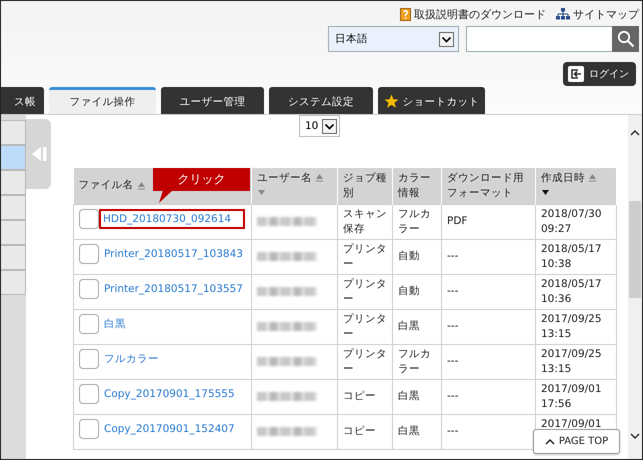  What do you see at coordinates (489, 221) in the screenshot?
I see `table-cell: PDF` at bounding box center [489, 221].